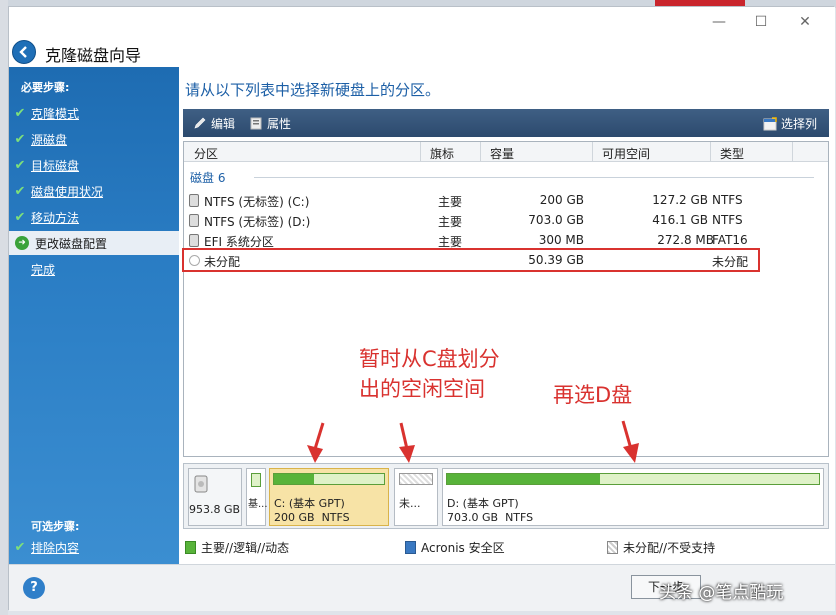 The height and width of the screenshot is (615, 836). Describe the element at coordinates (256, 123) in the screenshot. I see `properties-icon` at that location.